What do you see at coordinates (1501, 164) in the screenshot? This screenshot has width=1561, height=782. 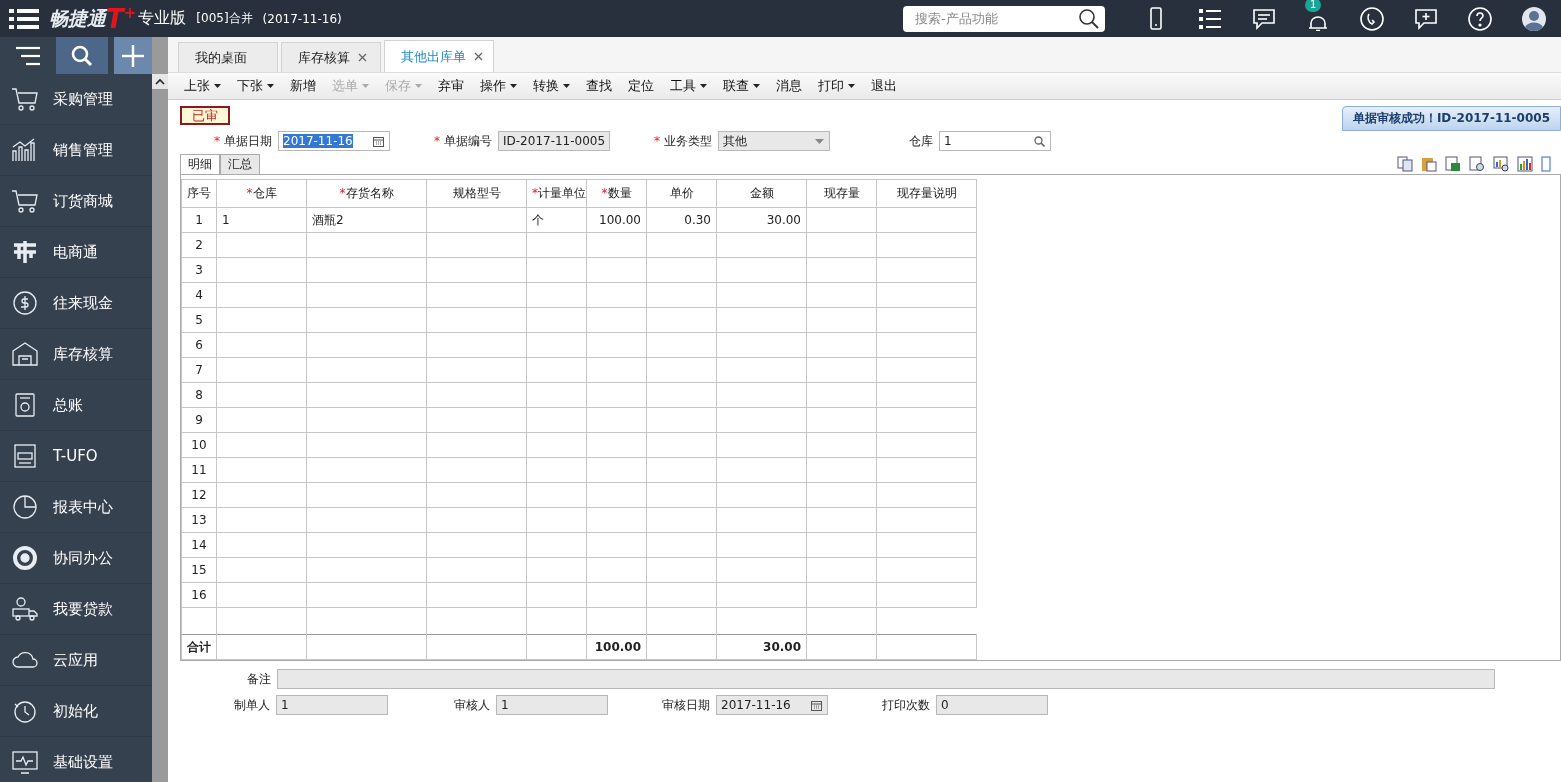 I see `zoom-chart-icon` at bounding box center [1501, 164].